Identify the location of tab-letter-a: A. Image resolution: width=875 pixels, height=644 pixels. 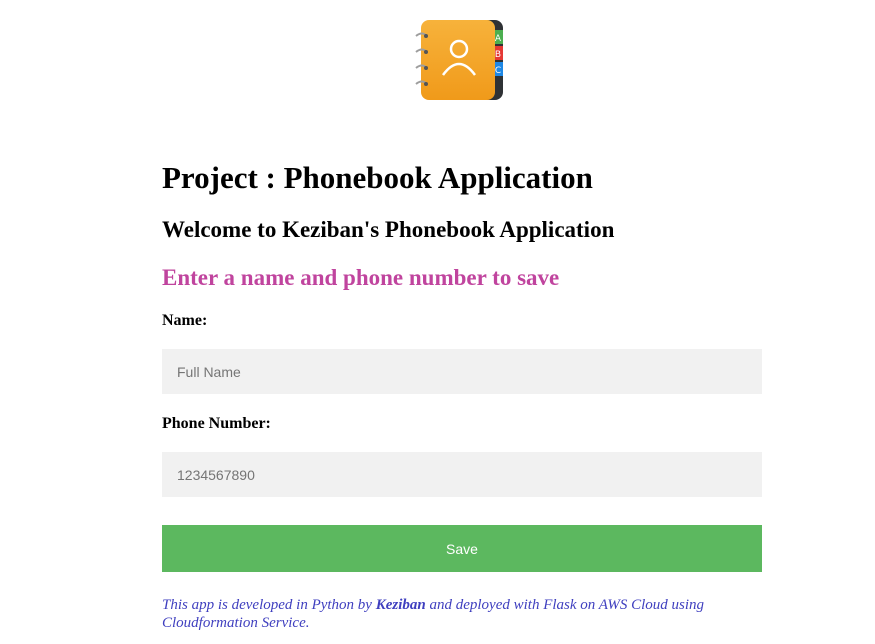
(498, 39).